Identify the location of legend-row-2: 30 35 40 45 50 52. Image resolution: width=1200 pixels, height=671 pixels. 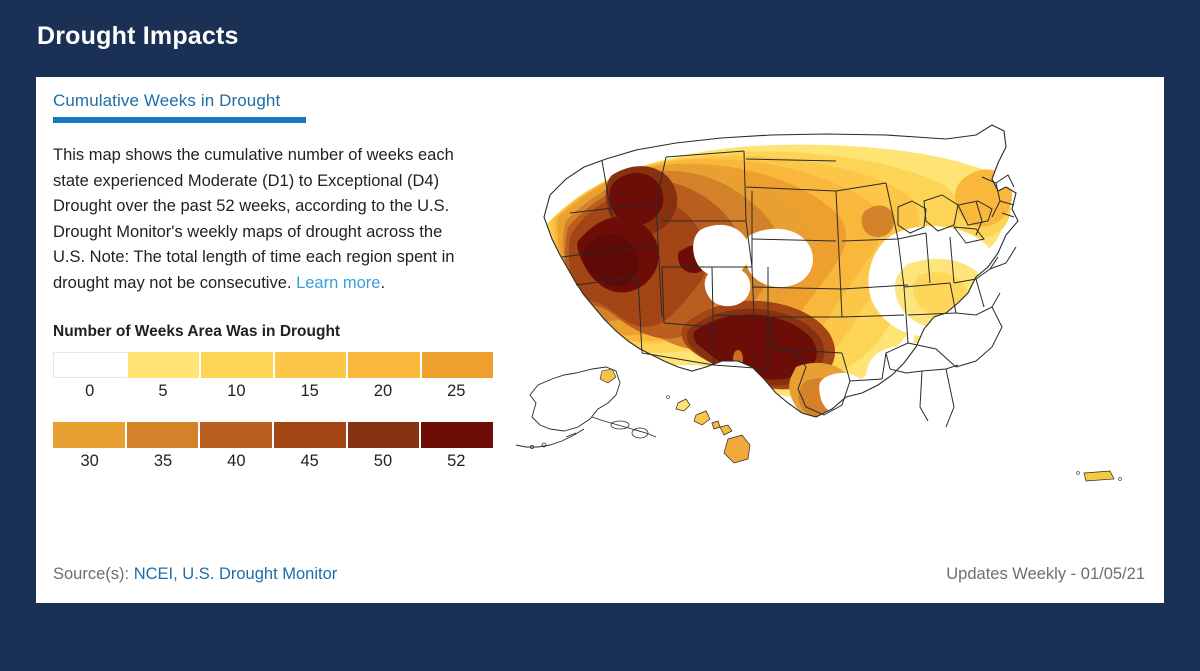
(288, 446).